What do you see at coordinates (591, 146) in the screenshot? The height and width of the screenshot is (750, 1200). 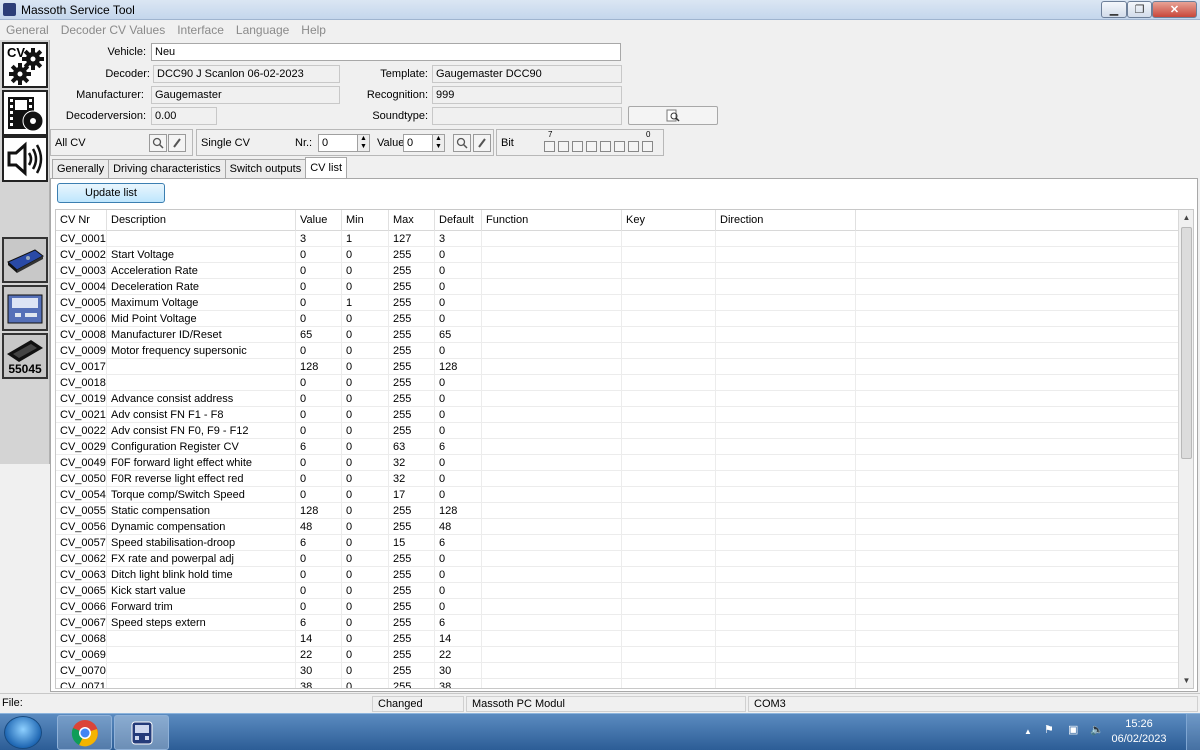 I see `bit-4-checkbox` at bounding box center [591, 146].